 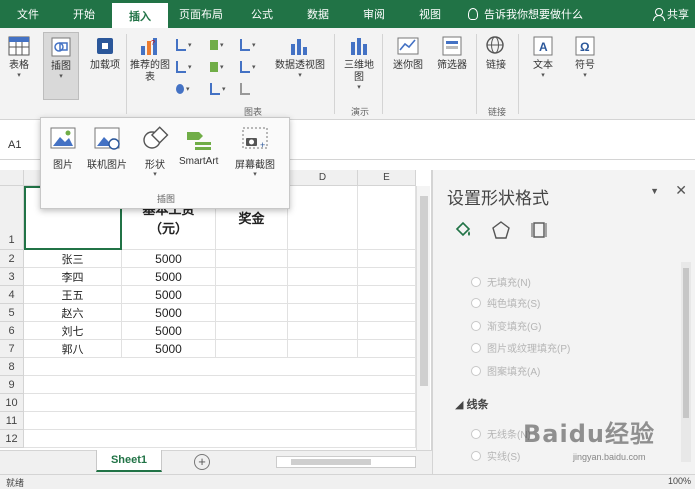 I want to click on no-line-option: 无线条(N), so click(x=501, y=433).